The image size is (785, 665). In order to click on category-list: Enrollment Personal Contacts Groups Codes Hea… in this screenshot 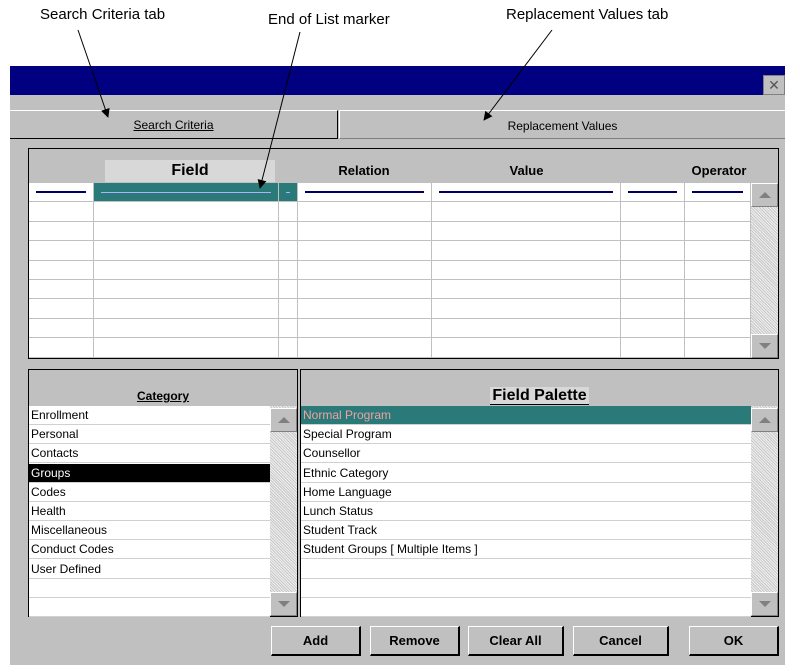, I will do `click(149, 511)`.